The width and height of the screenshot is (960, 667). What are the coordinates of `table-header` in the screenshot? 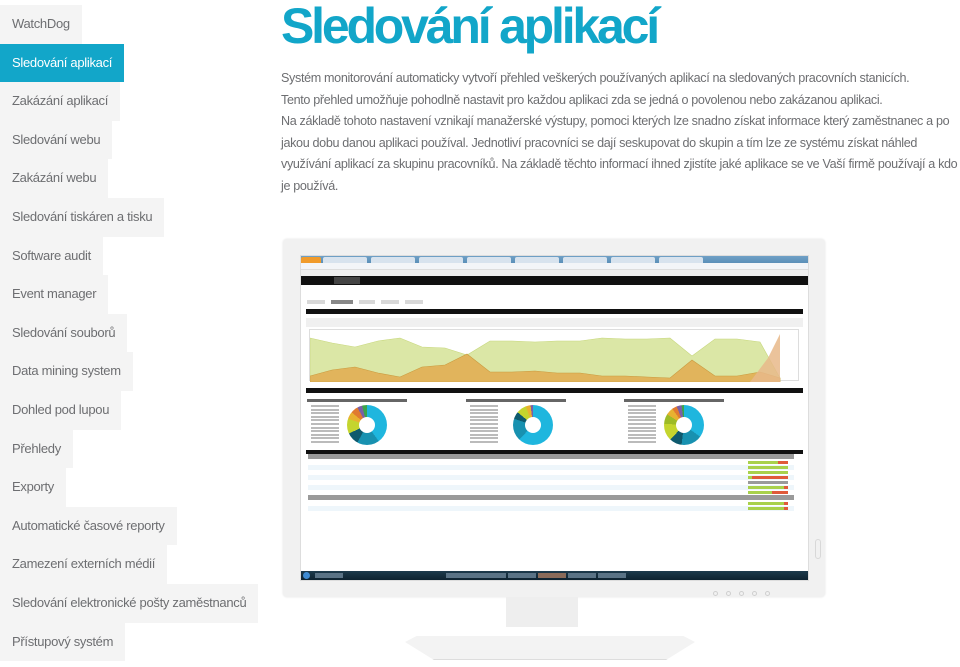 It's located at (551, 456).